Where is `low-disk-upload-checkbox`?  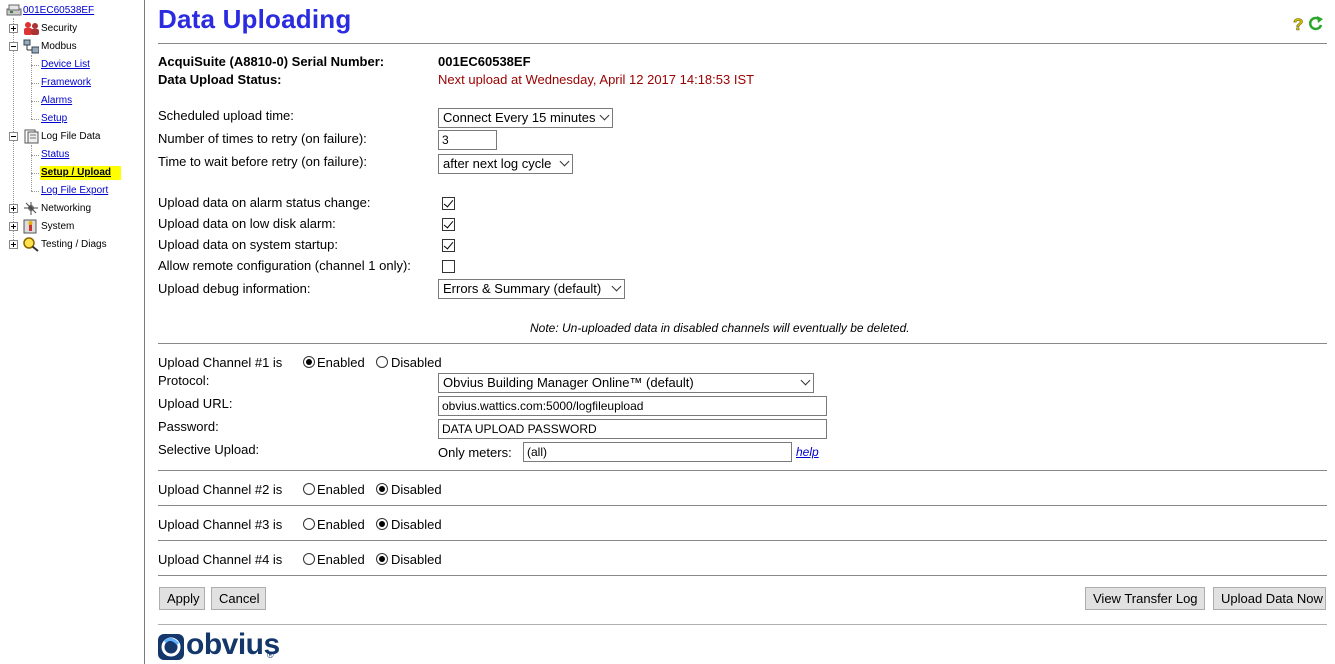 low-disk-upload-checkbox is located at coordinates (448, 224).